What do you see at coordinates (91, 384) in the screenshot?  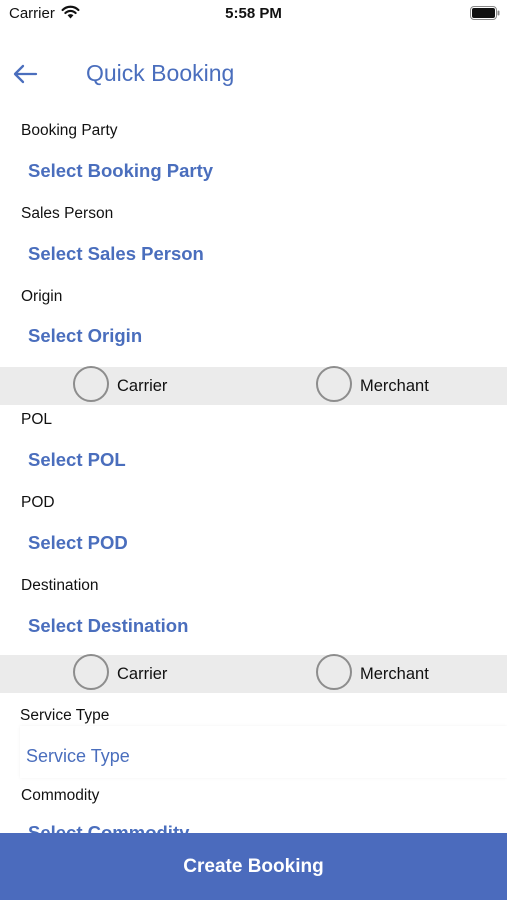 I see `origin-carrier-radio` at bounding box center [91, 384].